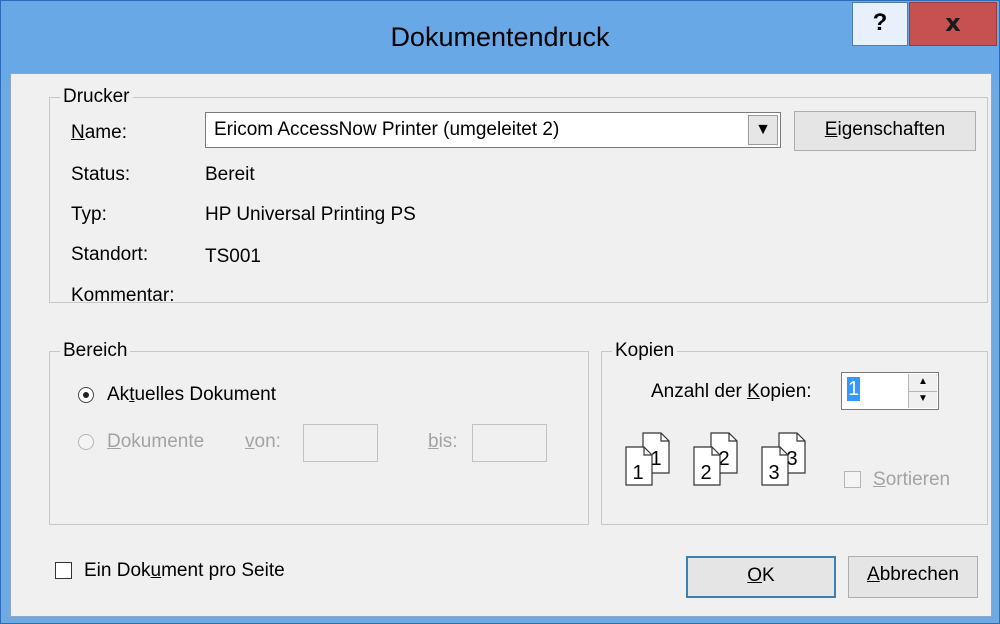 This screenshot has height=624, width=1000. What do you see at coordinates (89, 214) in the screenshot?
I see `type-label: Typ:` at bounding box center [89, 214].